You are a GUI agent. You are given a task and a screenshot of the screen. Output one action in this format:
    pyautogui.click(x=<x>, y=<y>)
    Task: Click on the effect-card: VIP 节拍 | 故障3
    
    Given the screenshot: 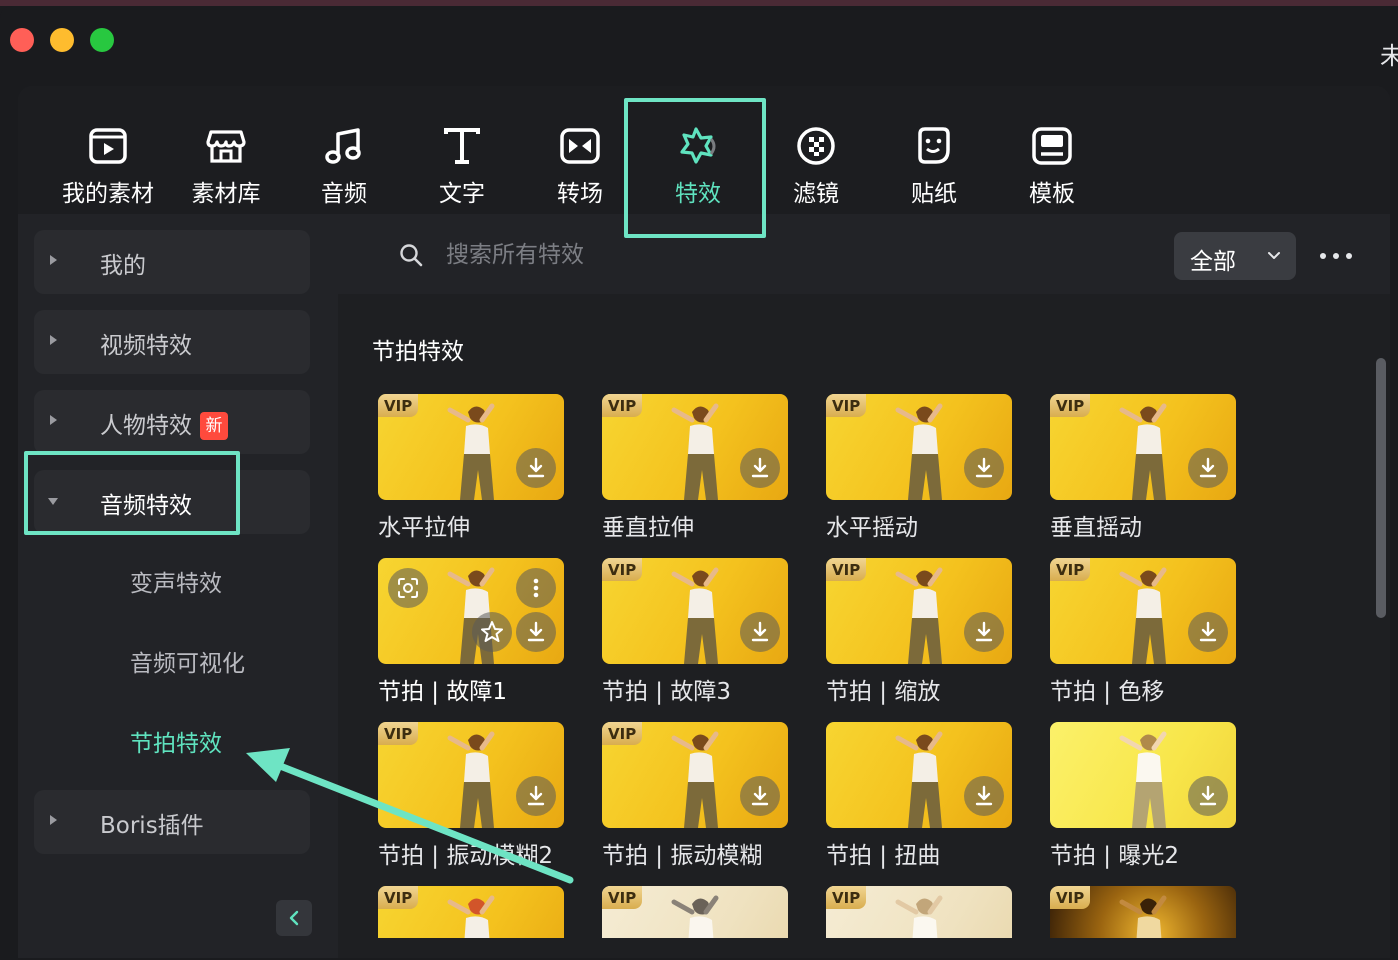 What is the action you would take?
    pyautogui.click(x=695, y=632)
    